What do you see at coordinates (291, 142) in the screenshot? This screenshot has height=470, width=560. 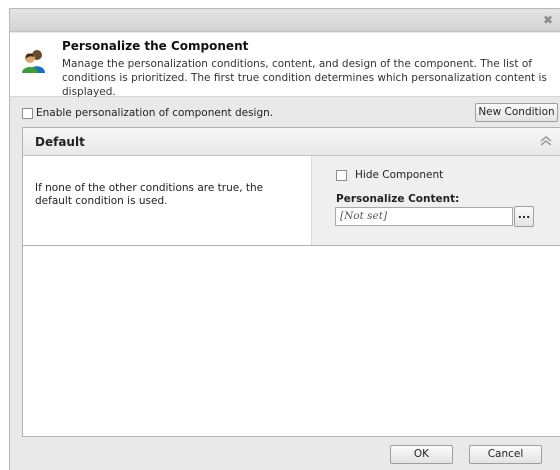 I see `condition-header-default: Default` at bounding box center [291, 142].